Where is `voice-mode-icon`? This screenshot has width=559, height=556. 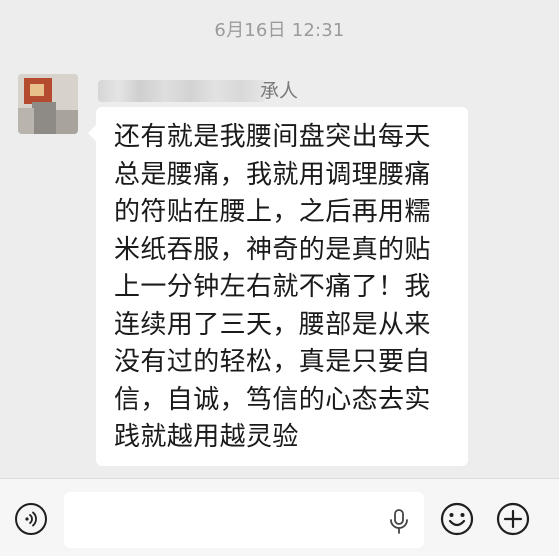 voice-mode-icon is located at coordinates (31, 519).